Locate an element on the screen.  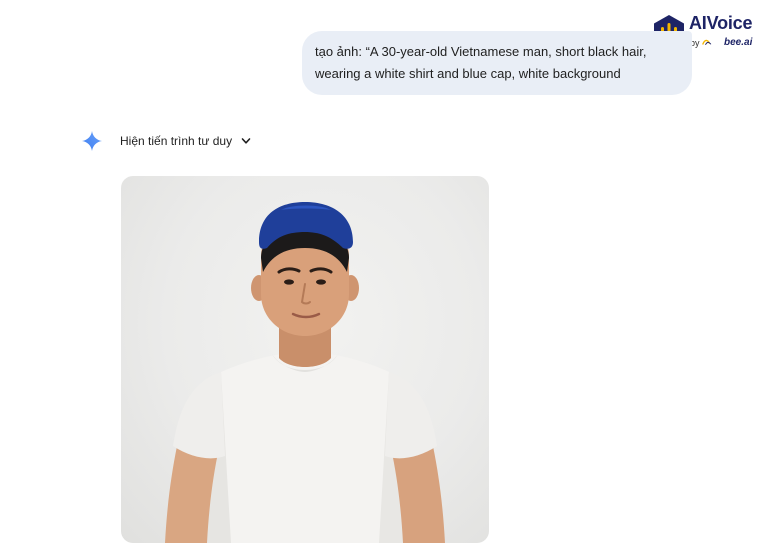
show-thinking-toggle: Hiện tiến trình tư duy is located at coordinates (185, 141).